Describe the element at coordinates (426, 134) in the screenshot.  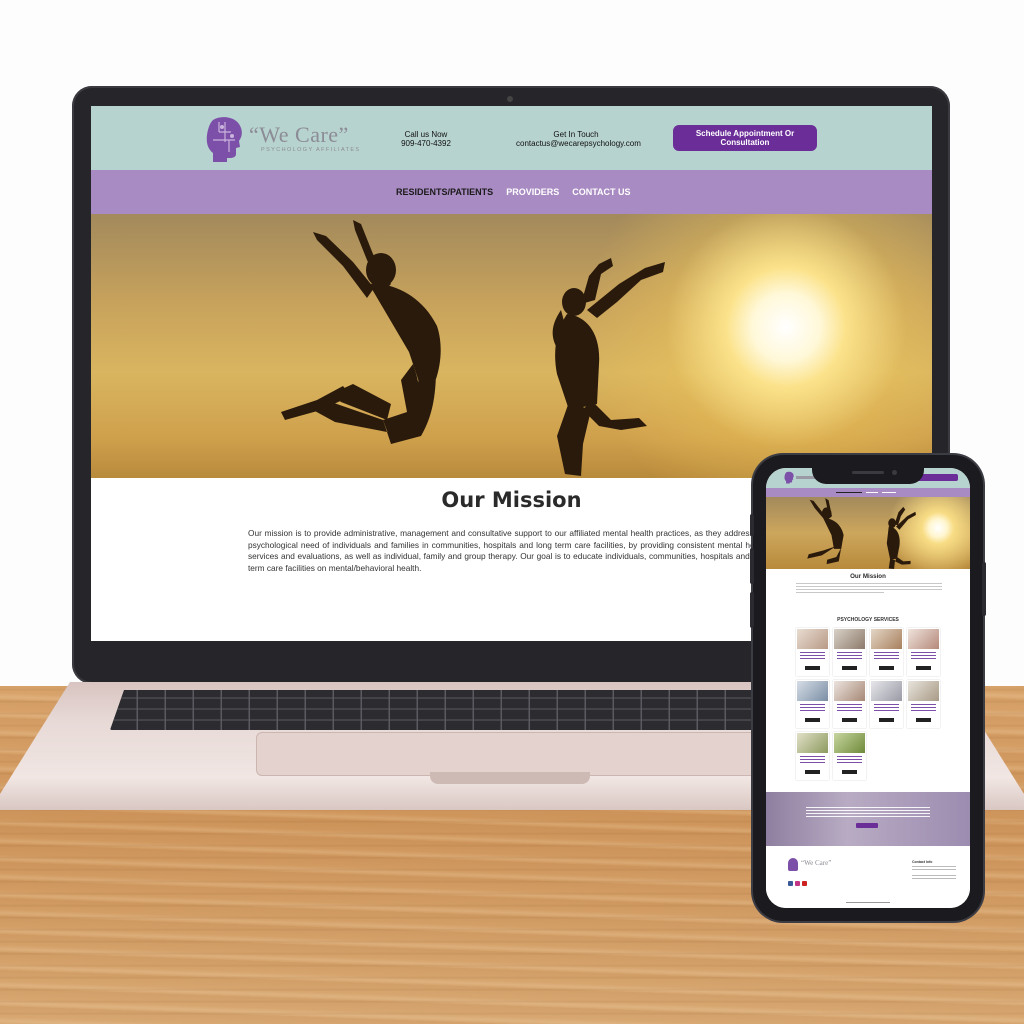
I see `call-us-label: Call us Now` at that location.